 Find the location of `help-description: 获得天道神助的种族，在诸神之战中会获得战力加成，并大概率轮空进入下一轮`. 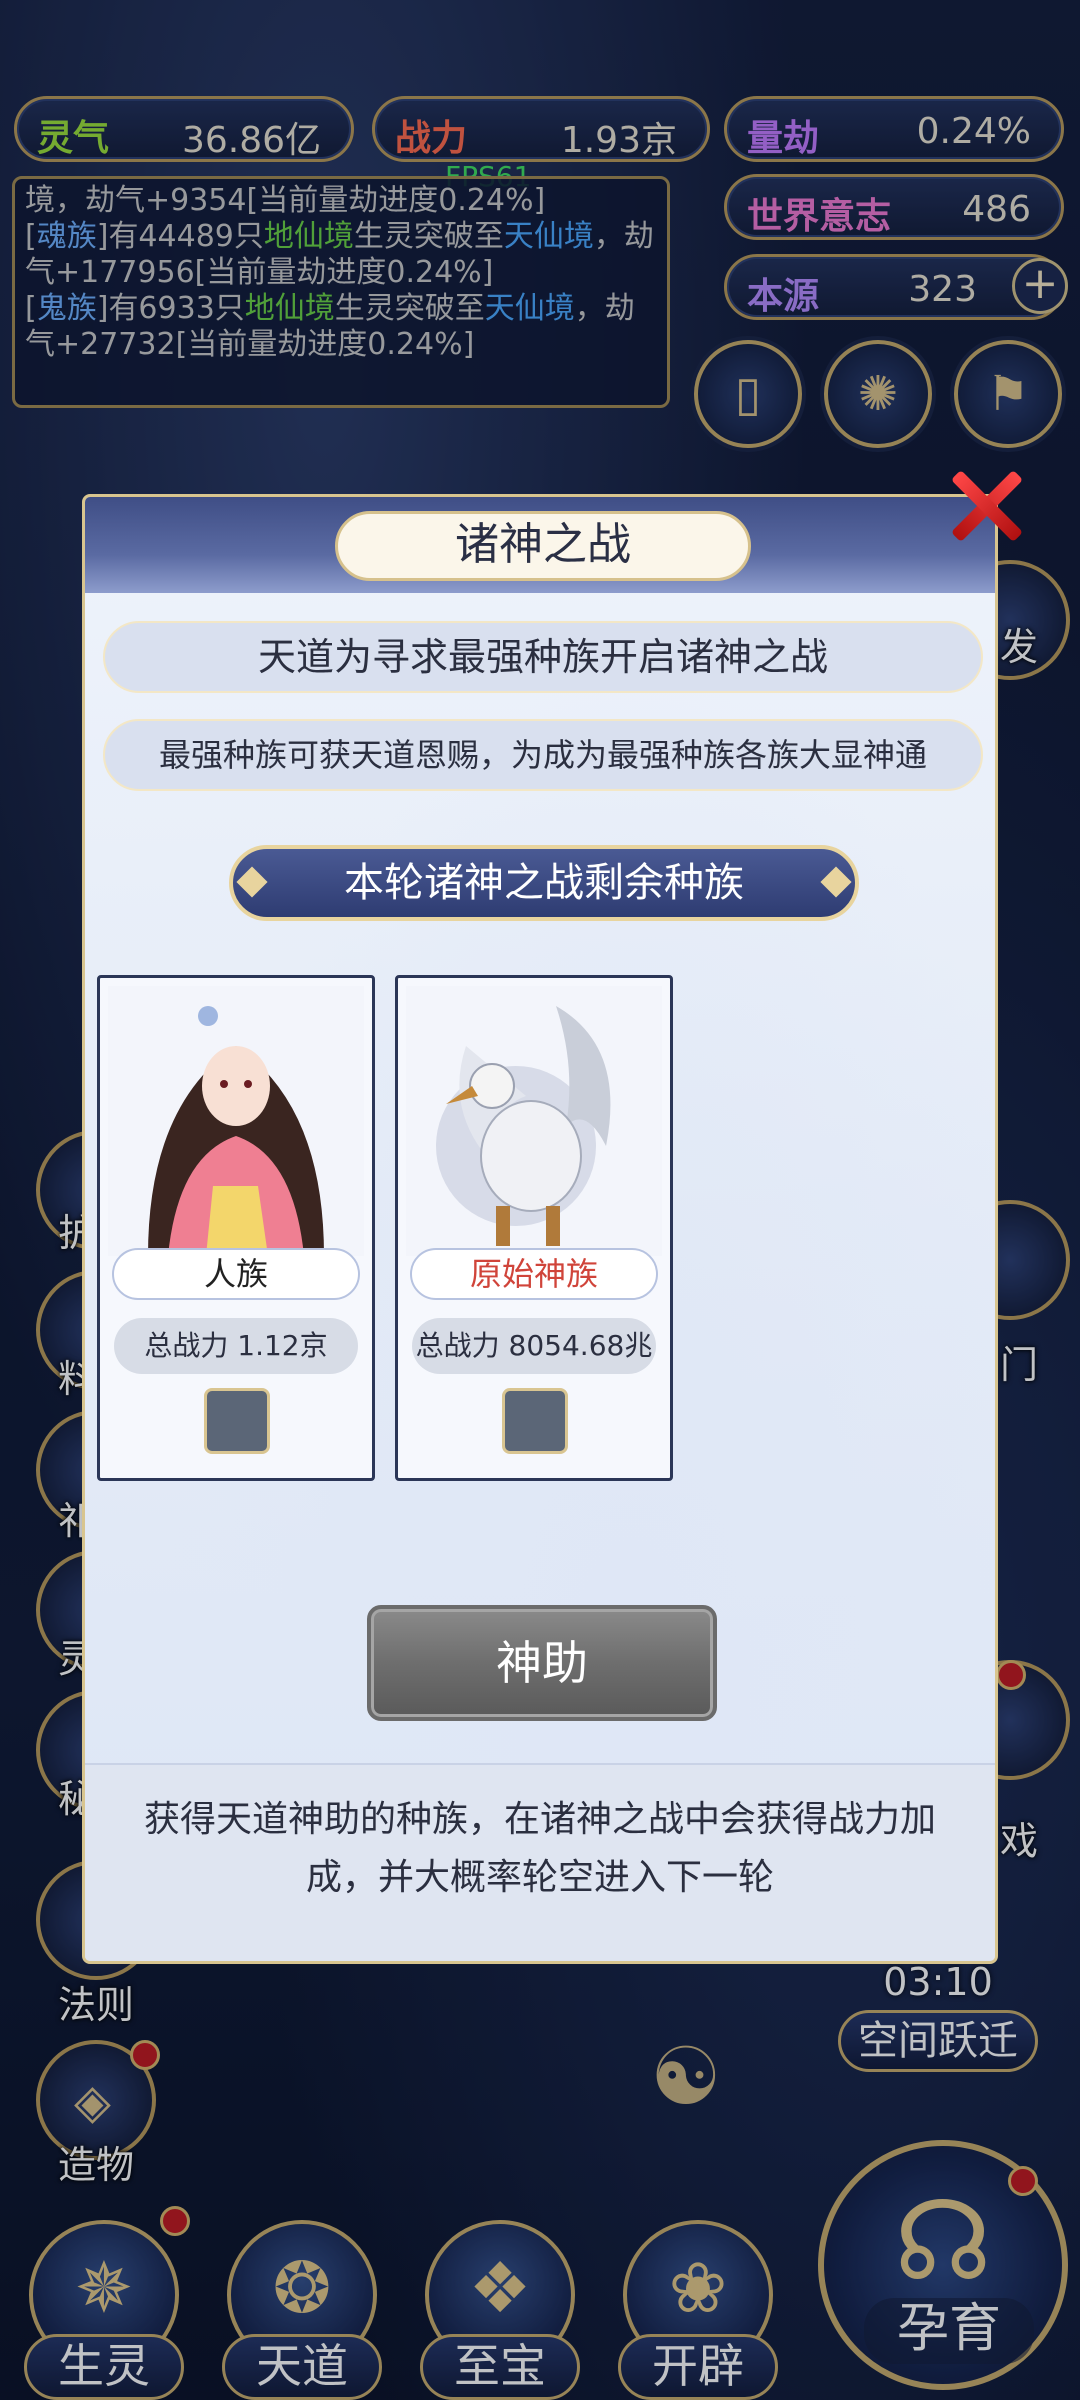

help-description: 获得天道神助的种族，在诸神之战中会获得战力加成，并大概率轮空进入下一轮 is located at coordinates (540, 1862).